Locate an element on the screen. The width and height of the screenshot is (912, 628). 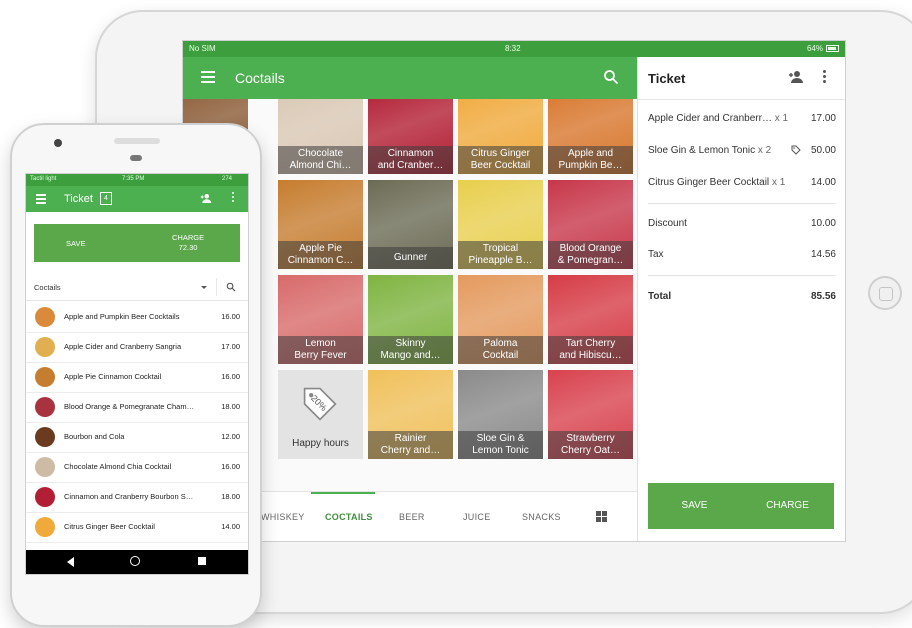
list-item: Chocolate Almond Chia Cocktail 16.00 is located at coordinates (137, 467).